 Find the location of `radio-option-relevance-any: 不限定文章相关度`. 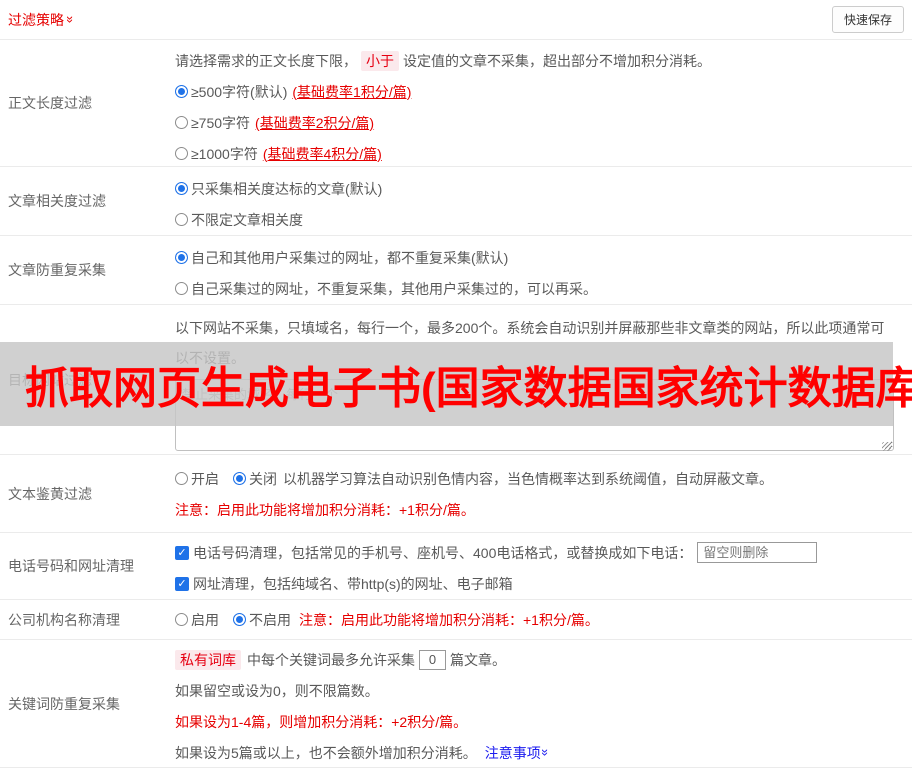

radio-option-relevance-any: 不限定文章相关度 is located at coordinates (540, 219).